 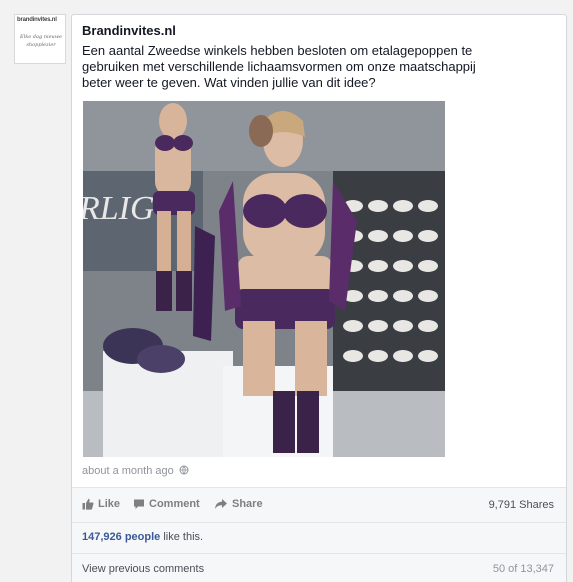 What do you see at coordinates (523, 569) in the screenshot?
I see `comment-count: 50 of 13,347` at bounding box center [523, 569].